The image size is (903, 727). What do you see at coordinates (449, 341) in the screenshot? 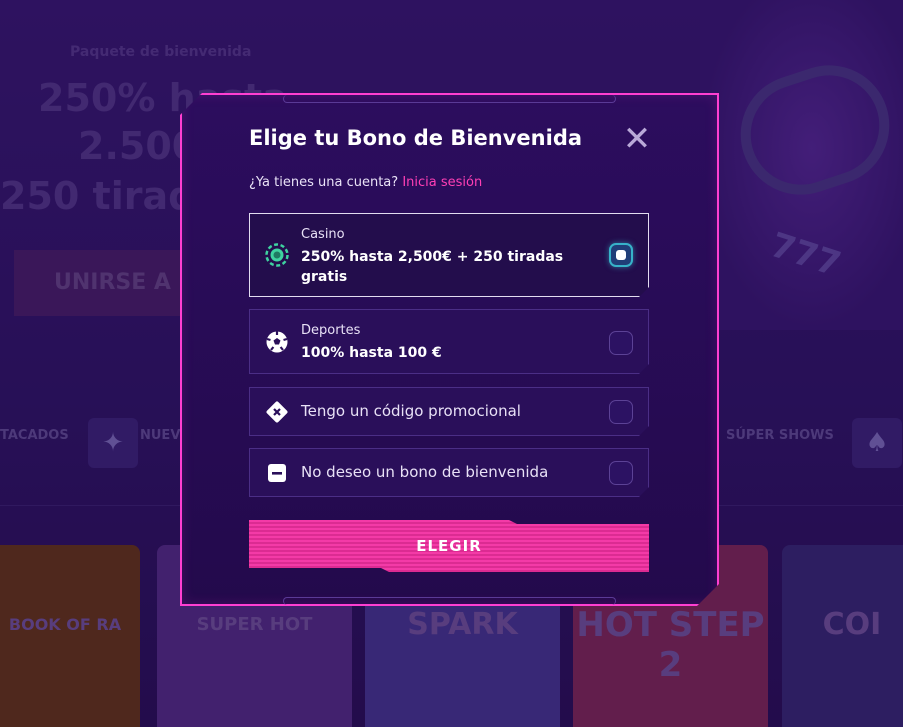
I see `bonus-option-sports: Deportes 100% hasta 100 €` at bounding box center [449, 341].